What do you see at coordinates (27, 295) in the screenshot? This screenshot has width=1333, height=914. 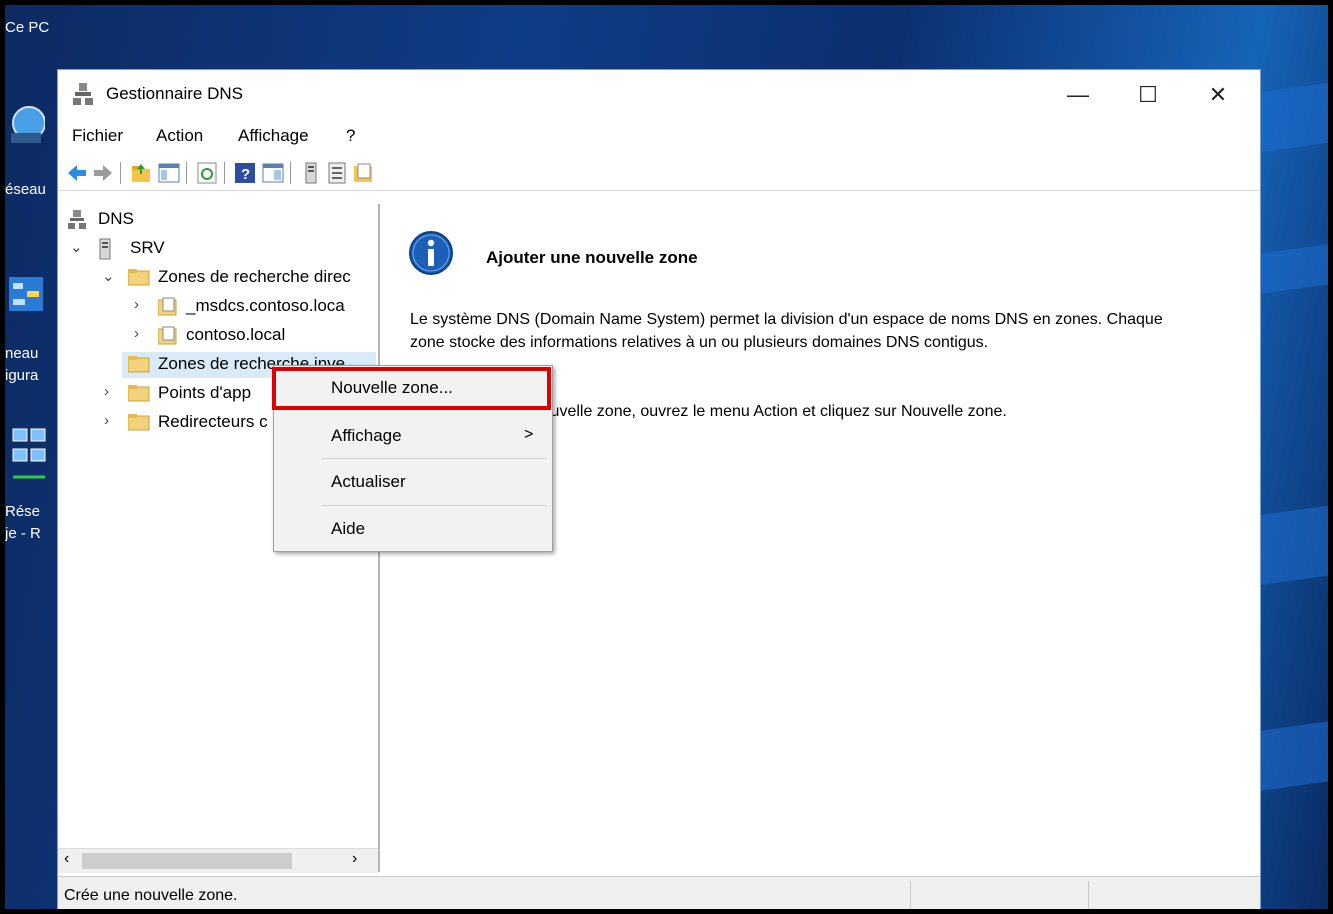 I see `control-panel-icon` at bounding box center [27, 295].